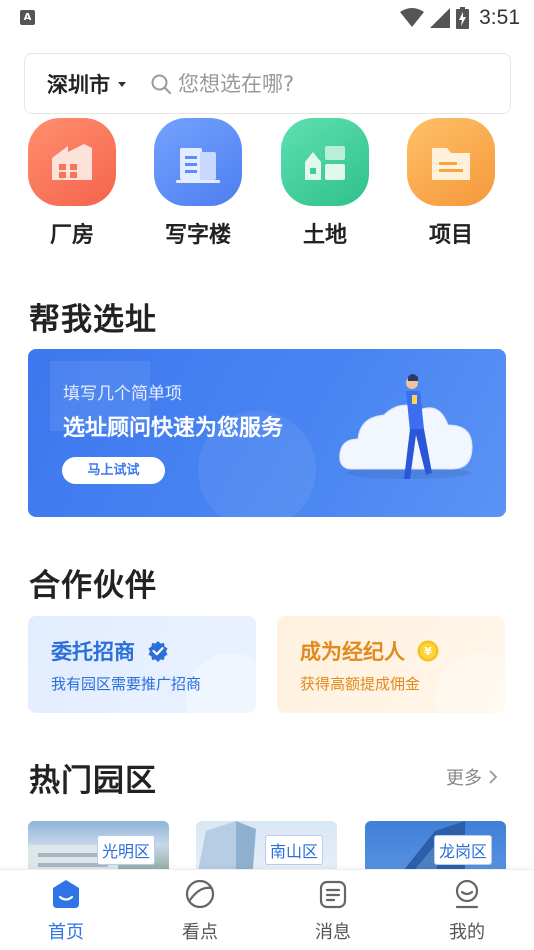 The image size is (534, 950). Describe the element at coordinates (267, 18) in the screenshot. I see `status-bar: A 3:51` at that location.